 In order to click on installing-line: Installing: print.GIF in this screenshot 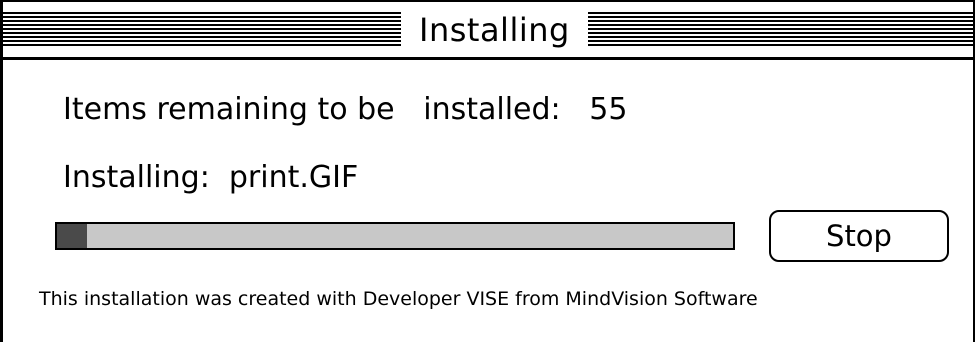, I will do `click(210, 178)`.